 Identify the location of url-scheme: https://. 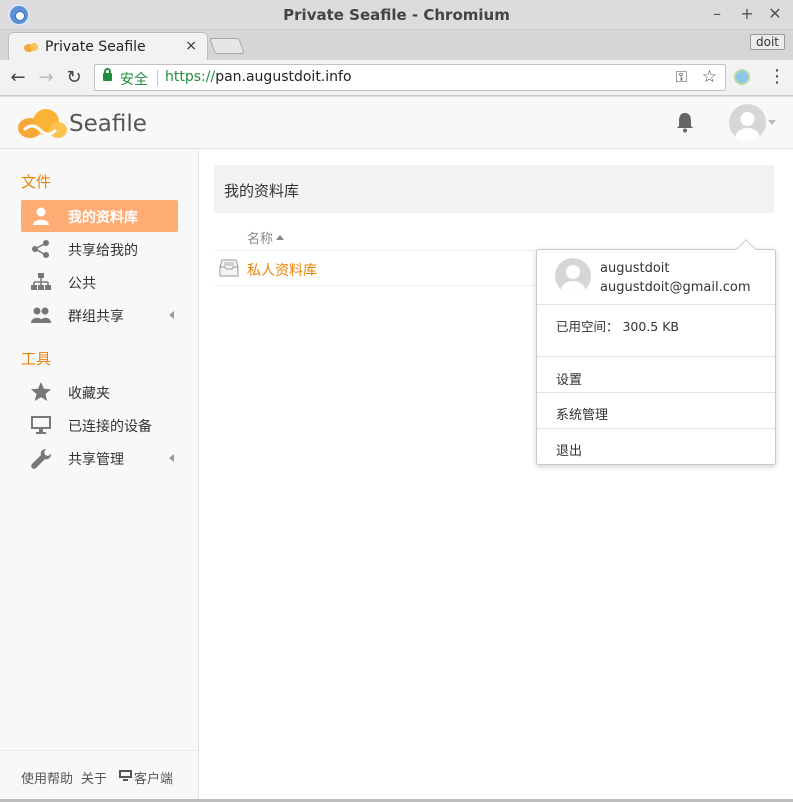
(190, 77).